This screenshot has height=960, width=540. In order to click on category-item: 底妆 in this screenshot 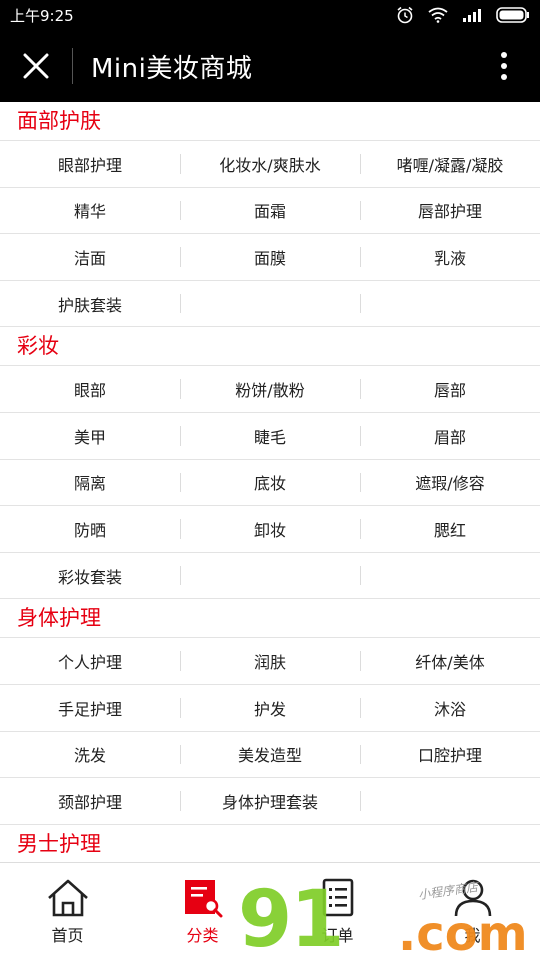, I will do `click(270, 483)`.